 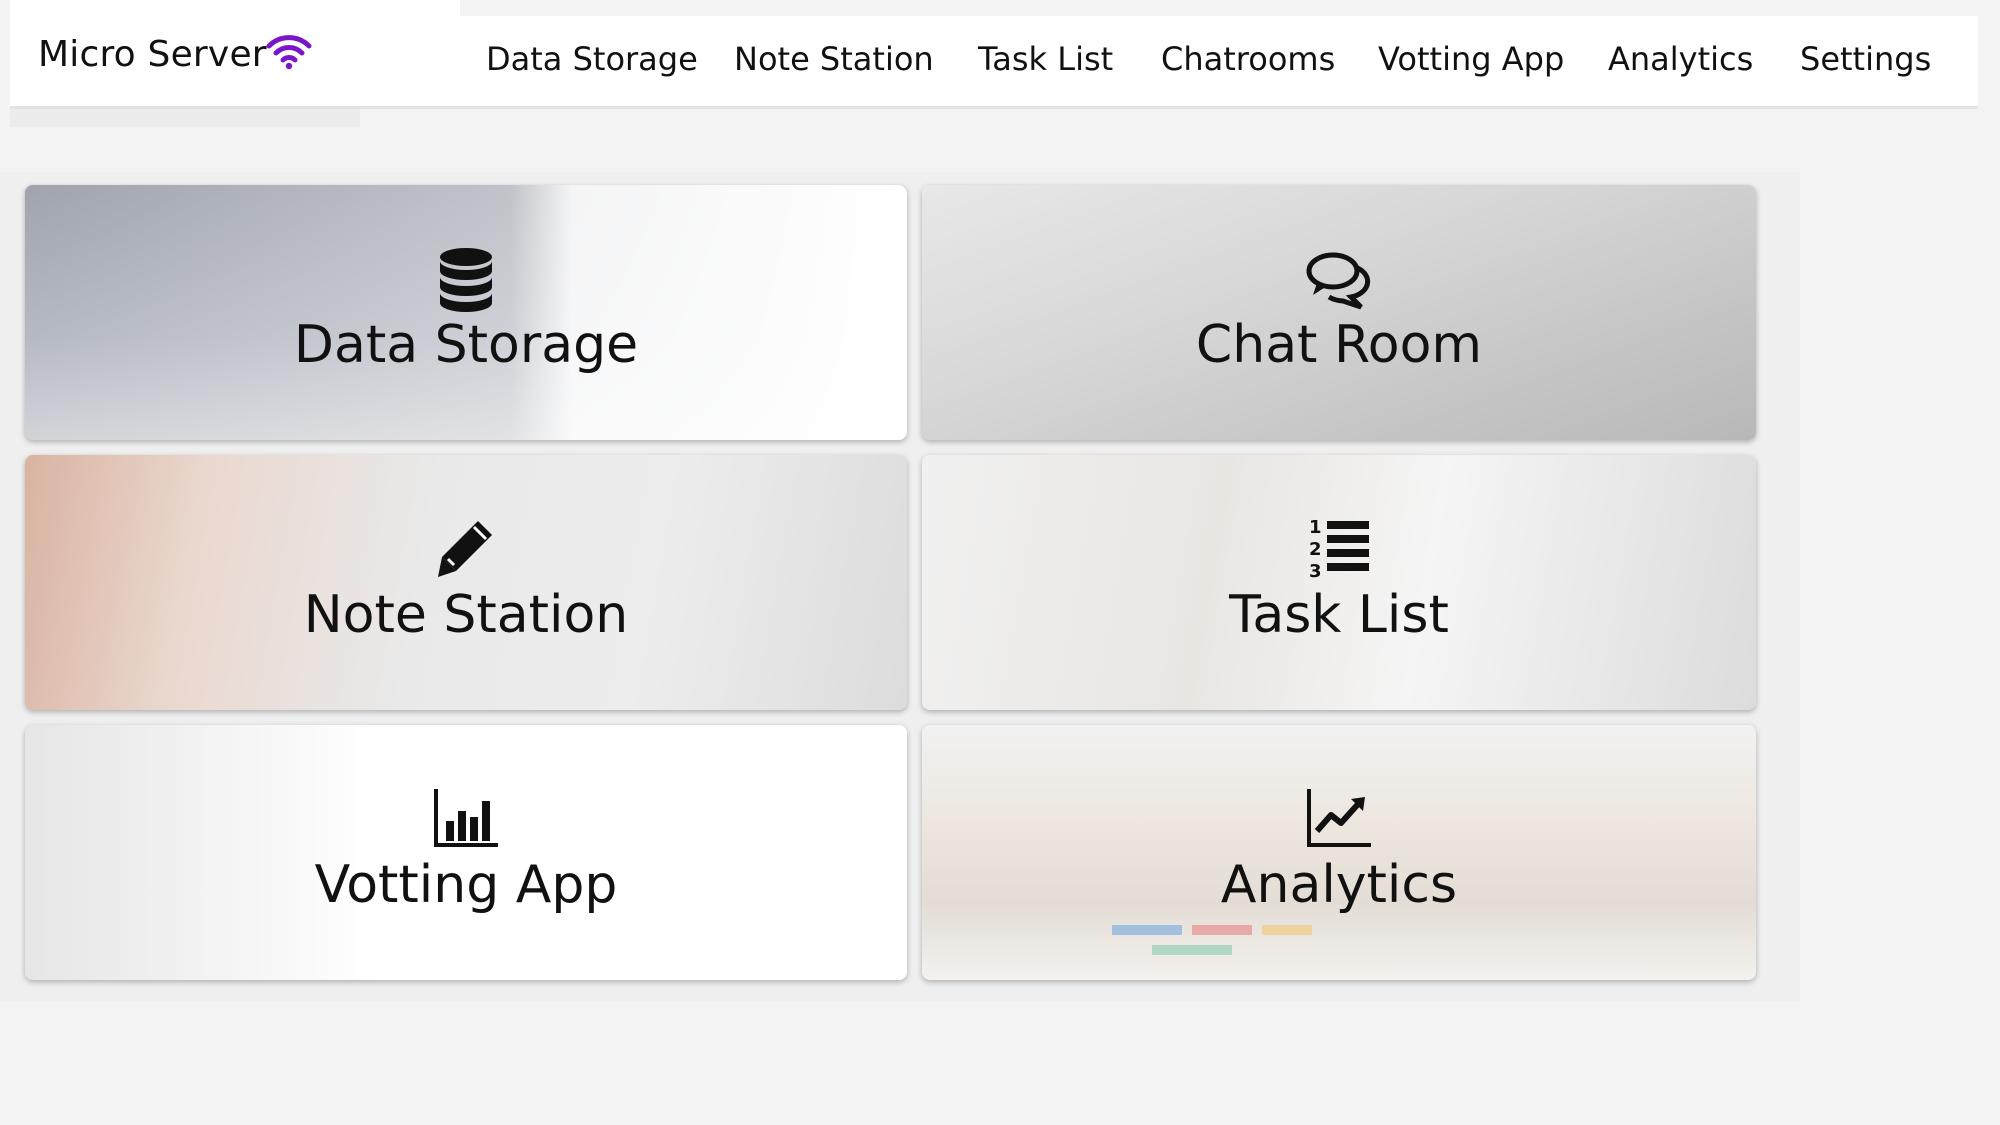 I want to click on nav-task-list: Task List, so click(x=1045, y=59).